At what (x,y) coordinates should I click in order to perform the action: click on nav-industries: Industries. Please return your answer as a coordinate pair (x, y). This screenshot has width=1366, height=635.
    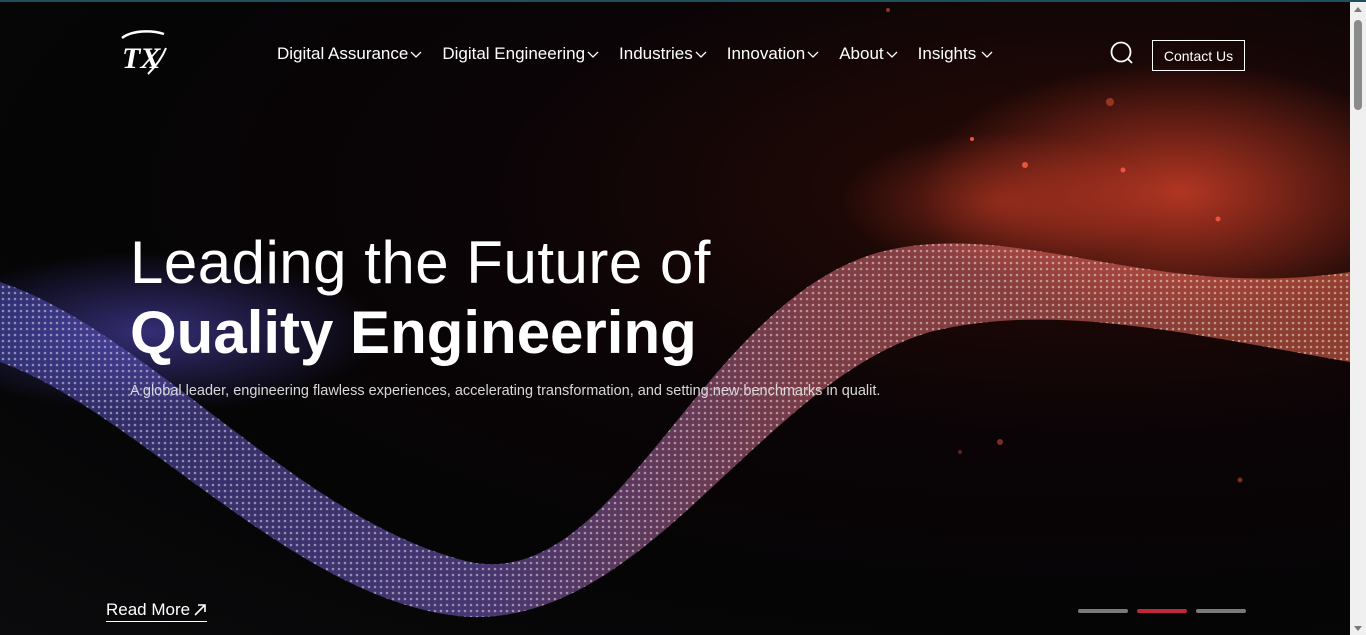
    Looking at the image, I should click on (663, 54).